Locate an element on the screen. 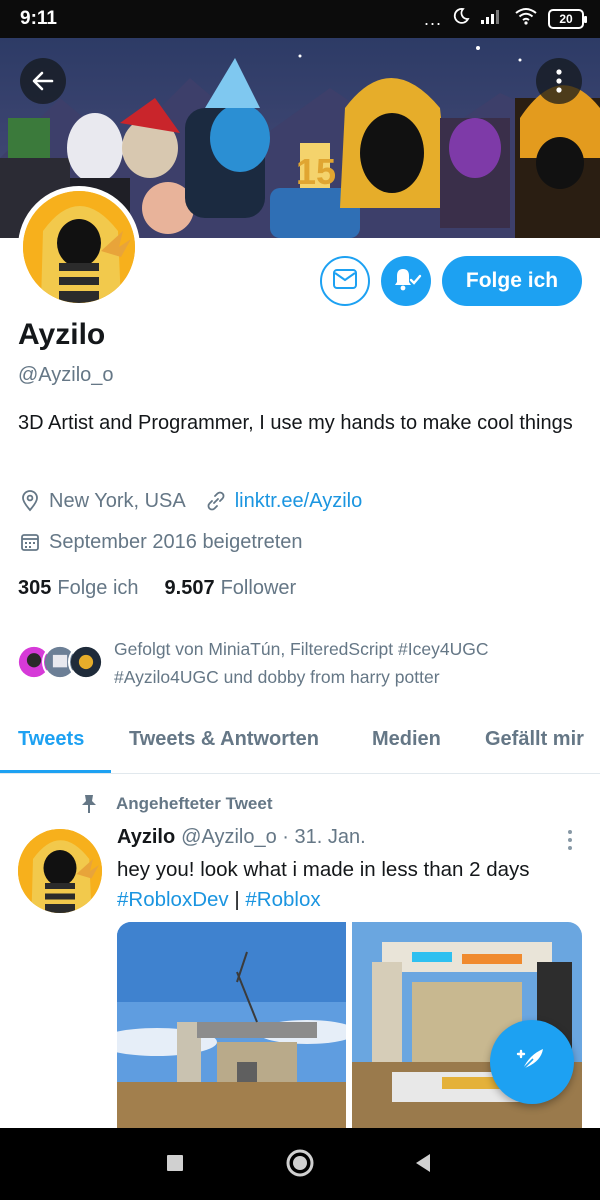  profile-location-row: New York, USA linktr.ee/Ayzilo is located at coordinates (190, 501).